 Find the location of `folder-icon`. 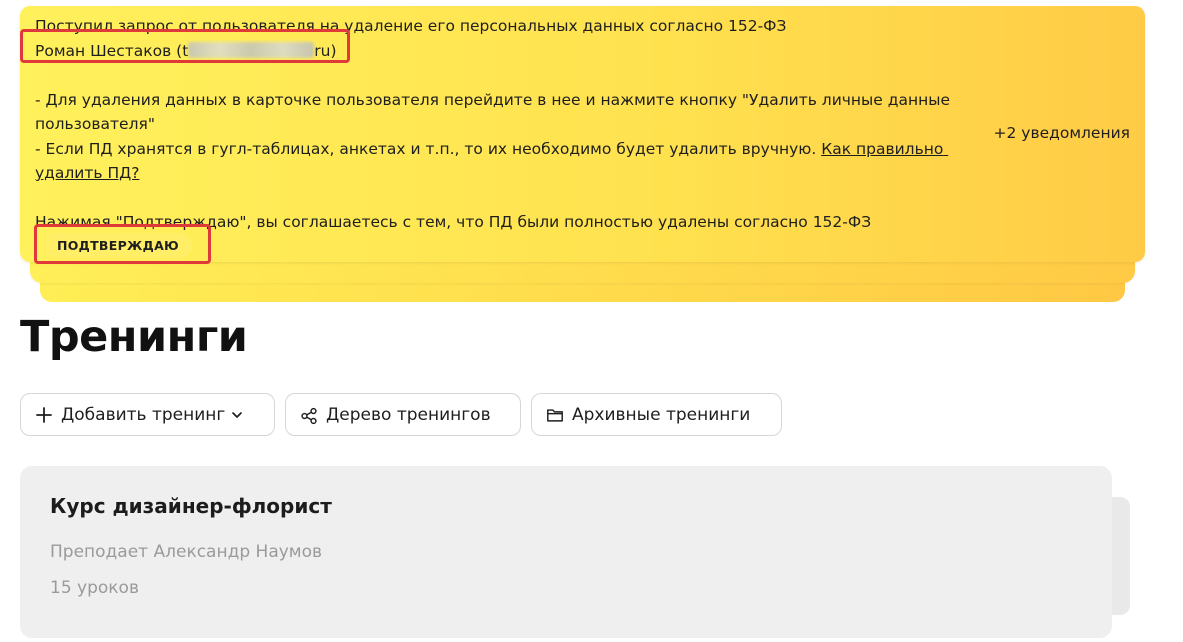

folder-icon is located at coordinates (555, 415).